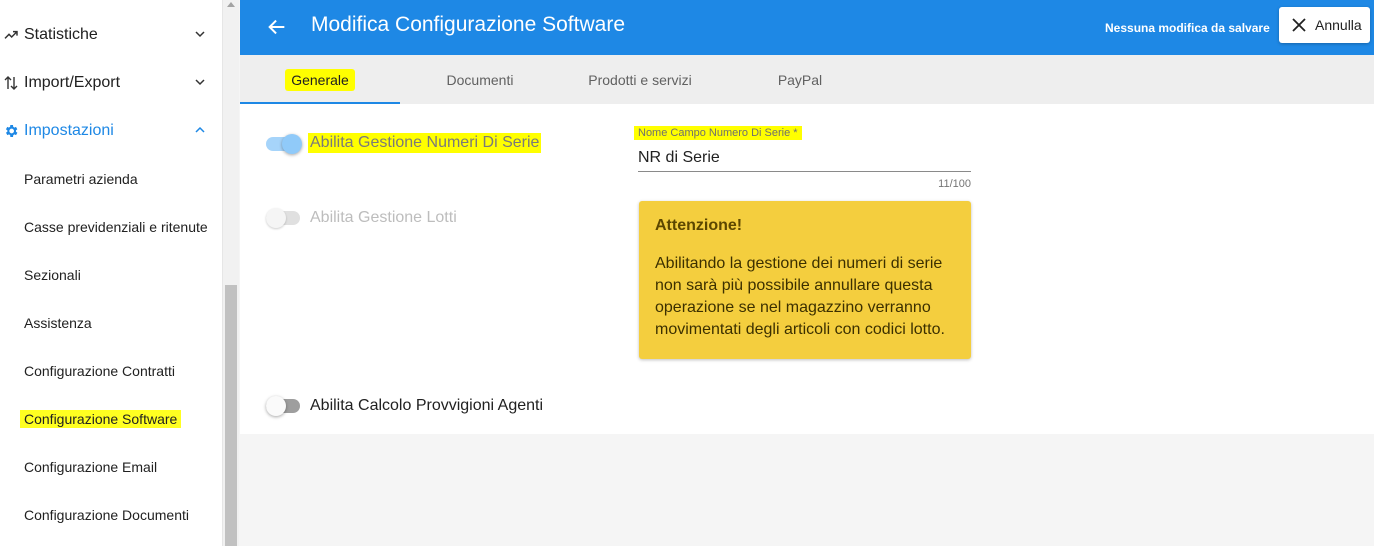 The height and width of the screenshot is (546, 1374). I want to click on scroll-up-arrow-icon, so click(231, 4).